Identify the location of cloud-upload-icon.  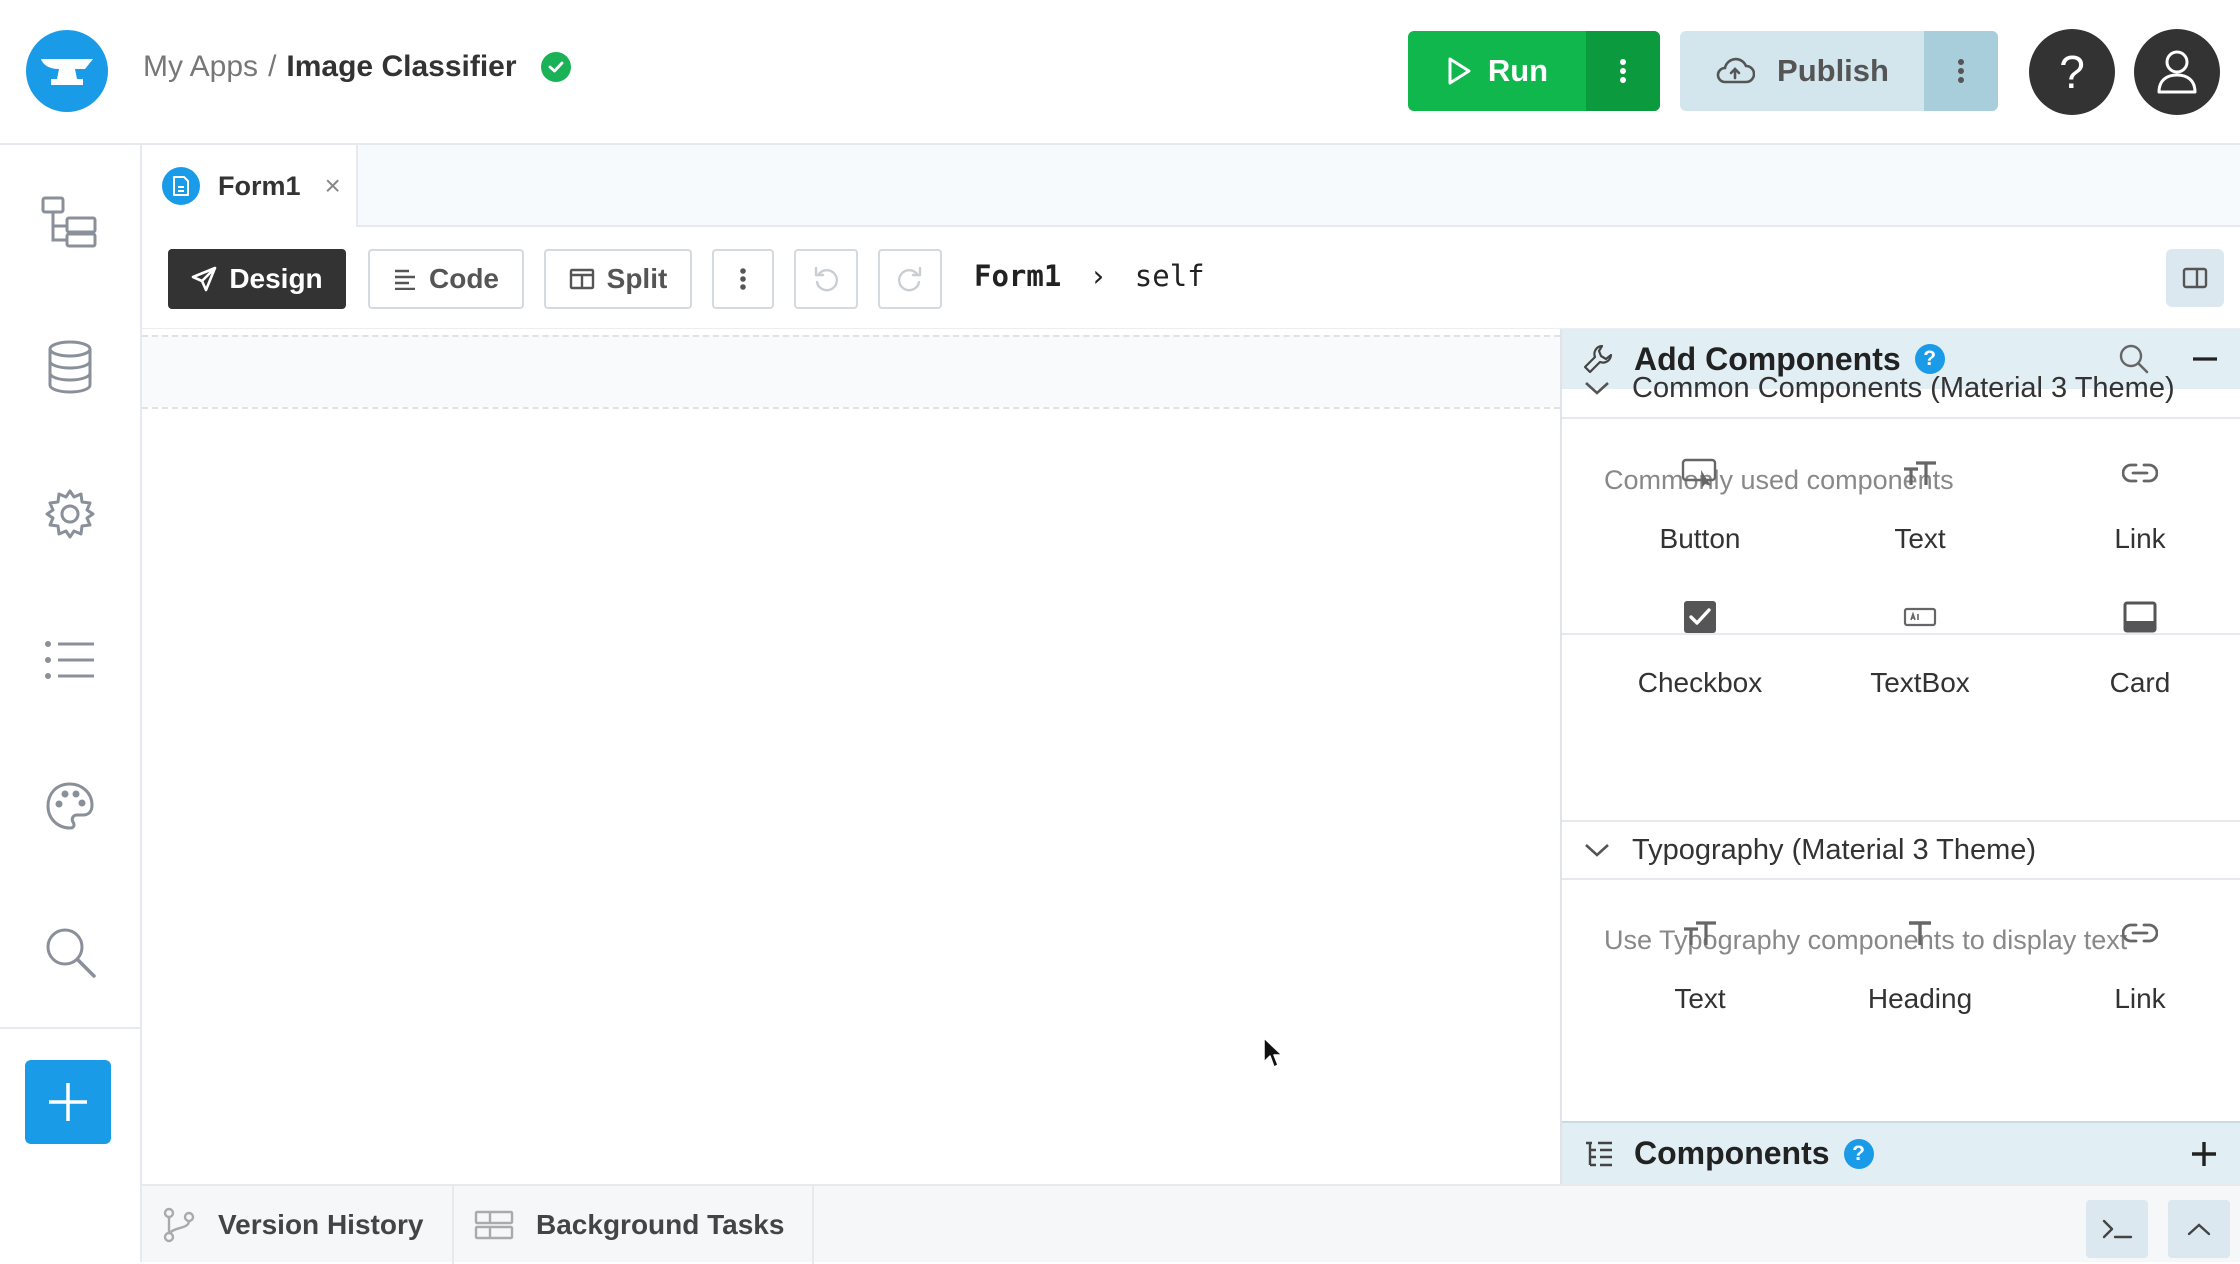
(1735, 71).